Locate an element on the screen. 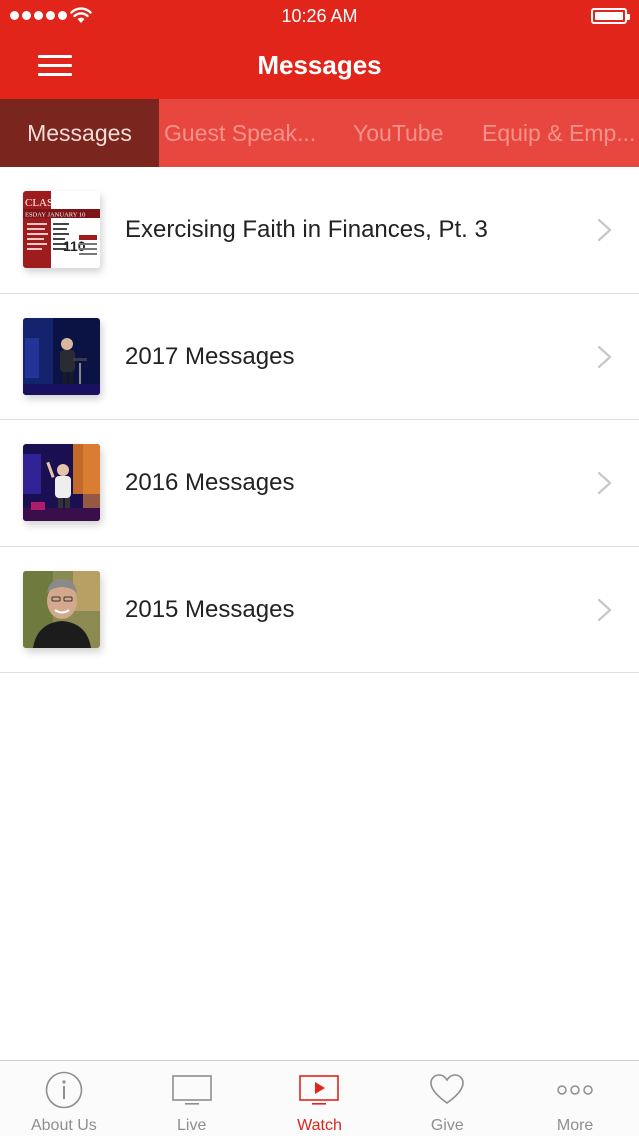 The height and width of the screenshot is (1136, 639). tab-youtube: YouTube is located at coordinates (398, 133).